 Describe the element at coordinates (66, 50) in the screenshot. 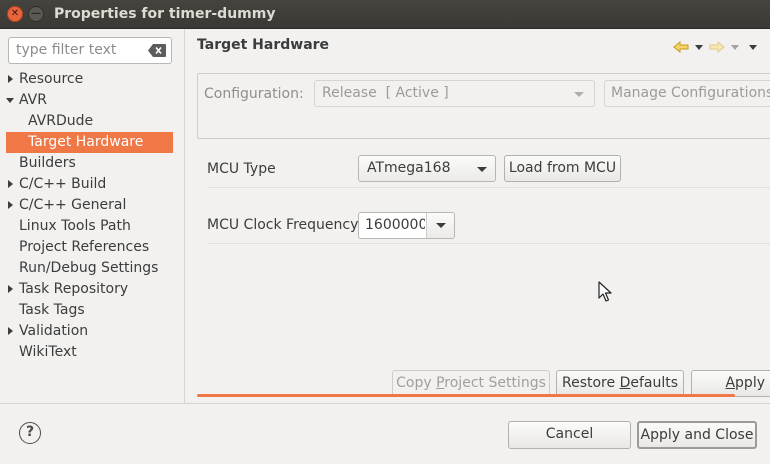

I see `filter-placeholder: type filter text` at that location.